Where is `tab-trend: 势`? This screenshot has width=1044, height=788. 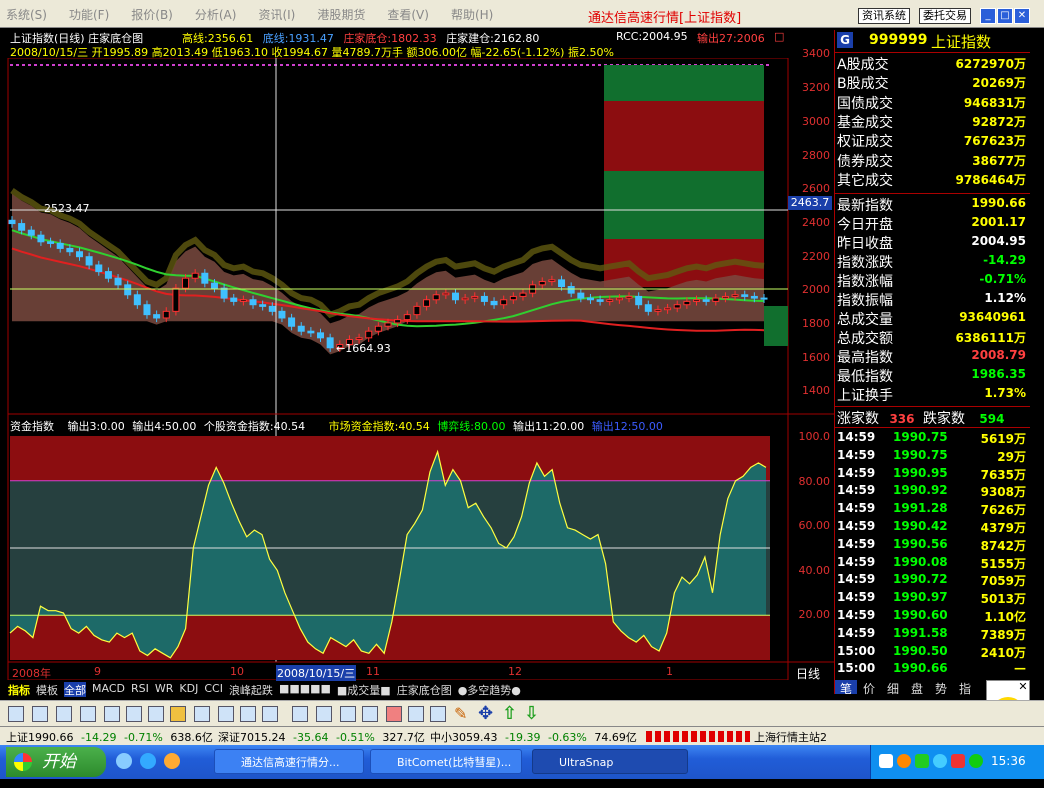 tab-trend: 势 is located at coordinates (941, 688).